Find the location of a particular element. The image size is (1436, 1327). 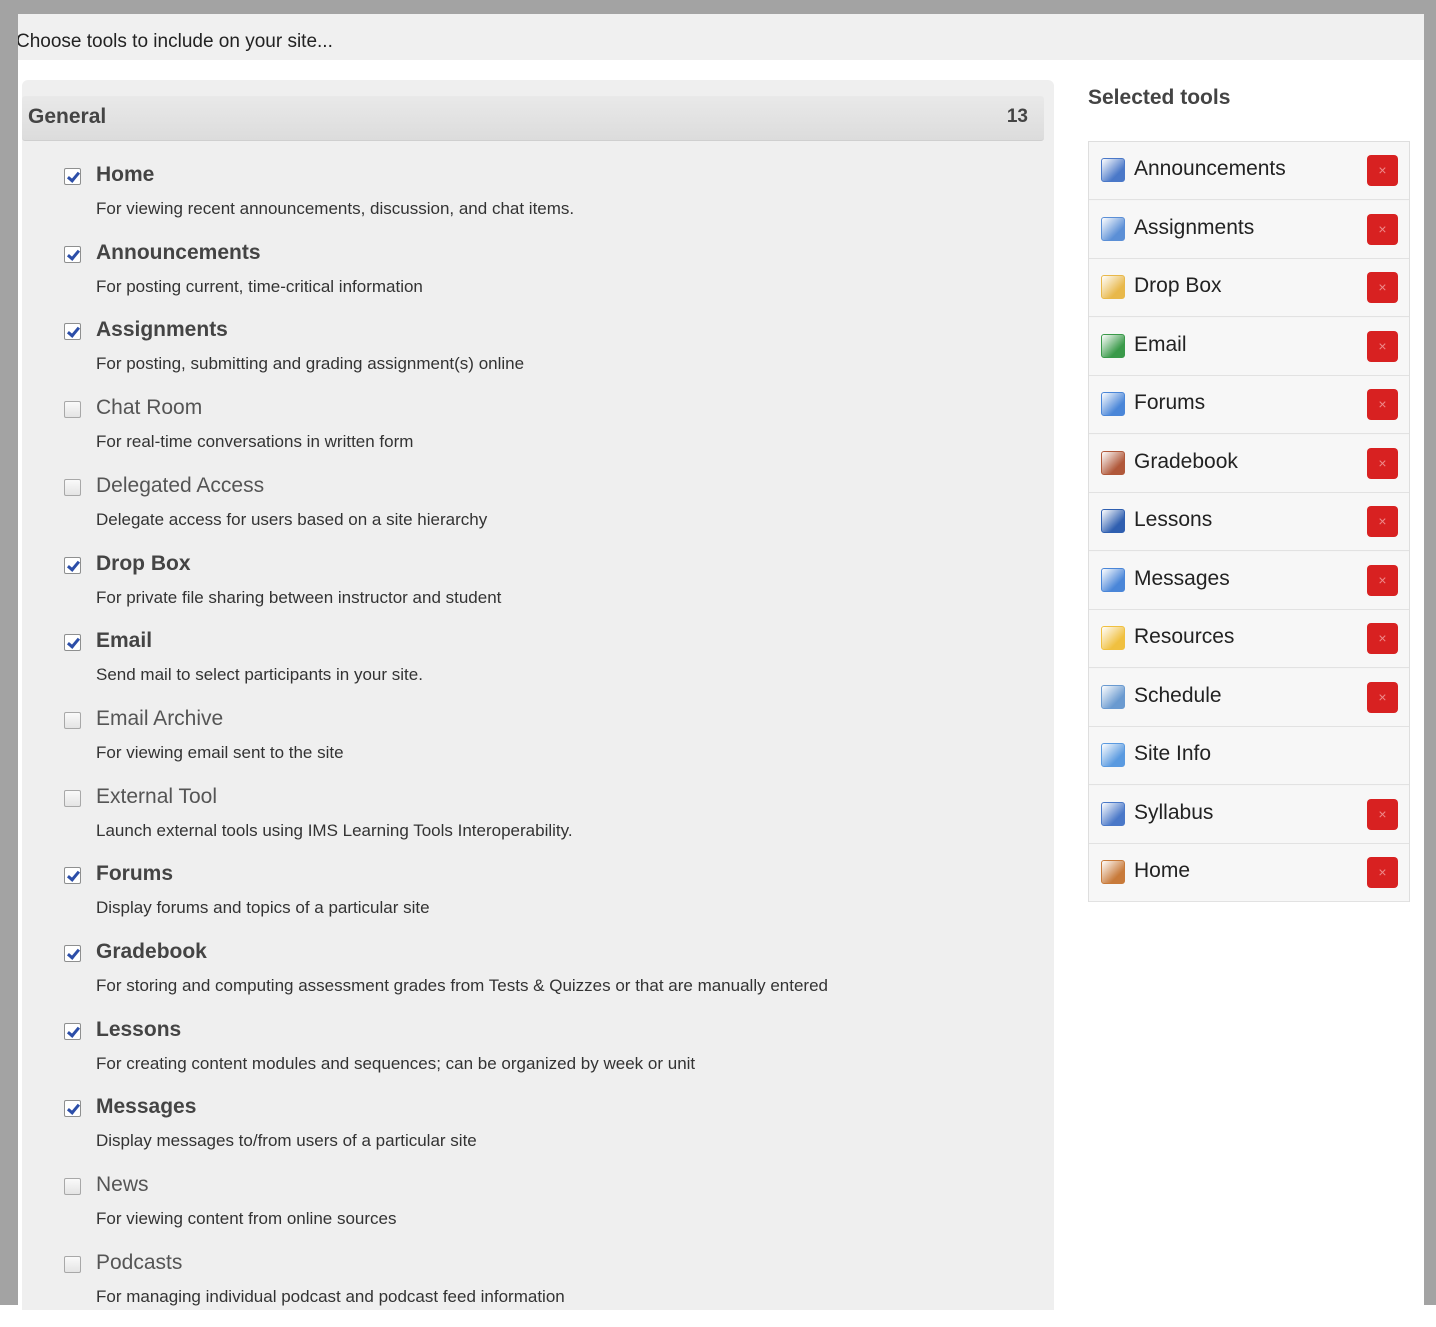

selected-tool-label: Lessons is located at coordinates (1173, 519).